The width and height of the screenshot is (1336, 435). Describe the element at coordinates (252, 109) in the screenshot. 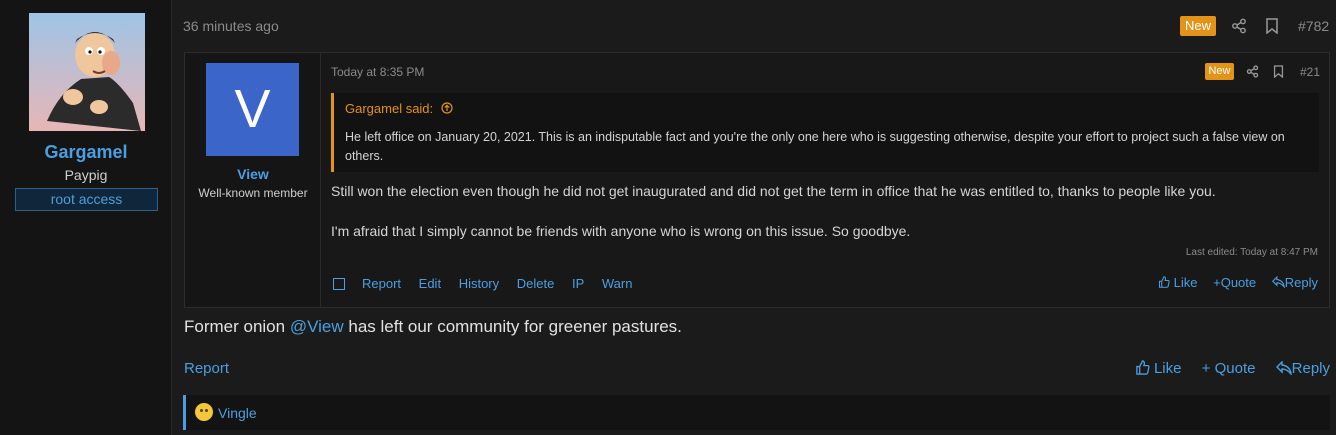

I see `view-avatar: V` at that location.